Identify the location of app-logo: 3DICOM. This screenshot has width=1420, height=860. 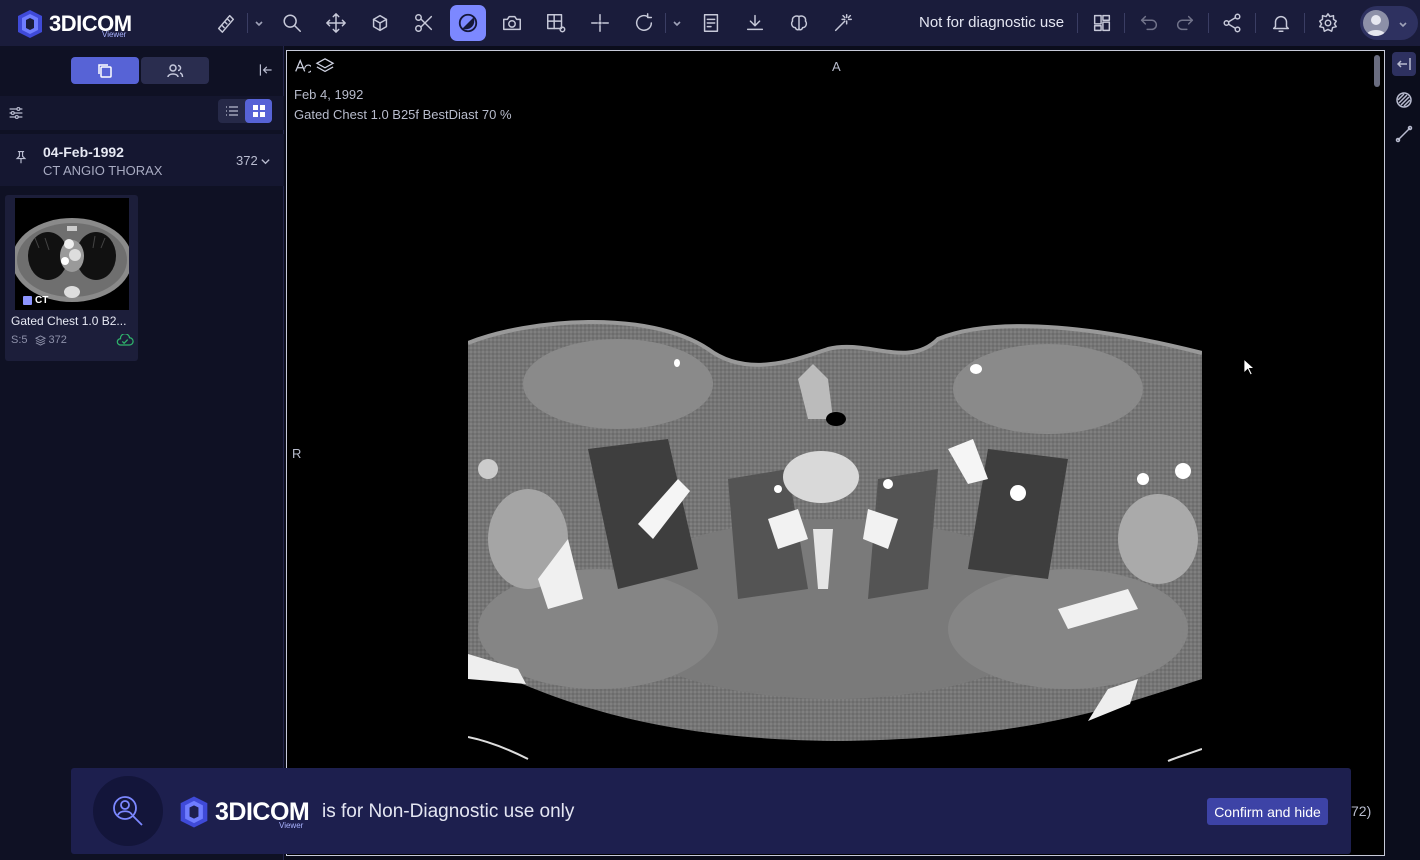
(84, 24).